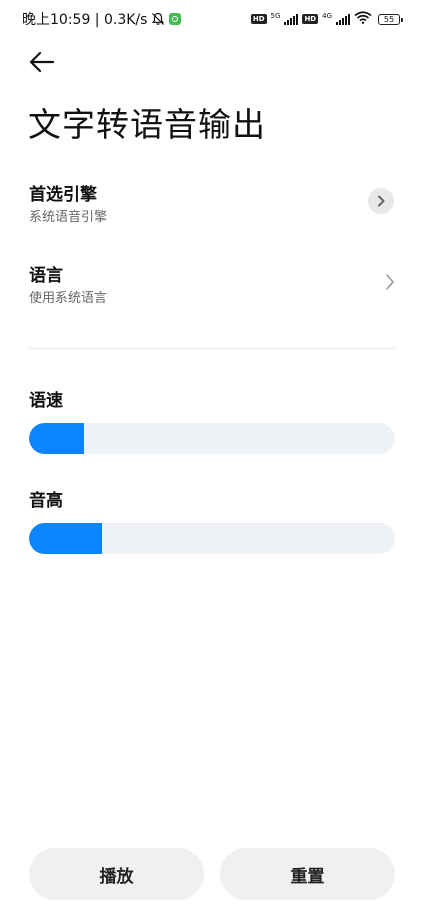  What do you see at coordinates (158, 19) in the screenshot?
I see `bell-off-icon` at bounding box center [158, 19].